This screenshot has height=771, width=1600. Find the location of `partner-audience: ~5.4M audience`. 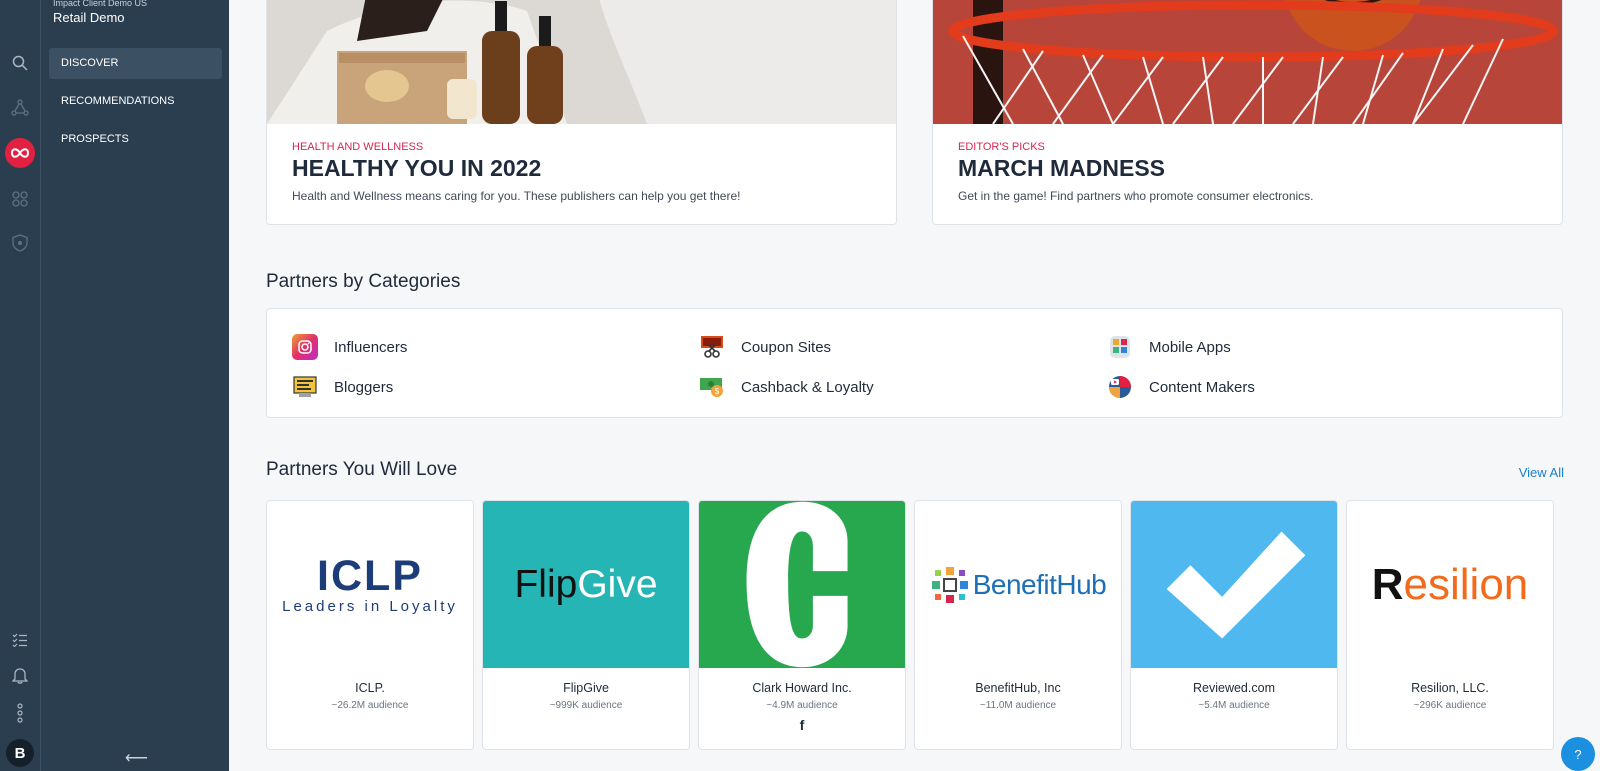

partner-audience: ~5.4M audience is located at coordinates (1234, 705).